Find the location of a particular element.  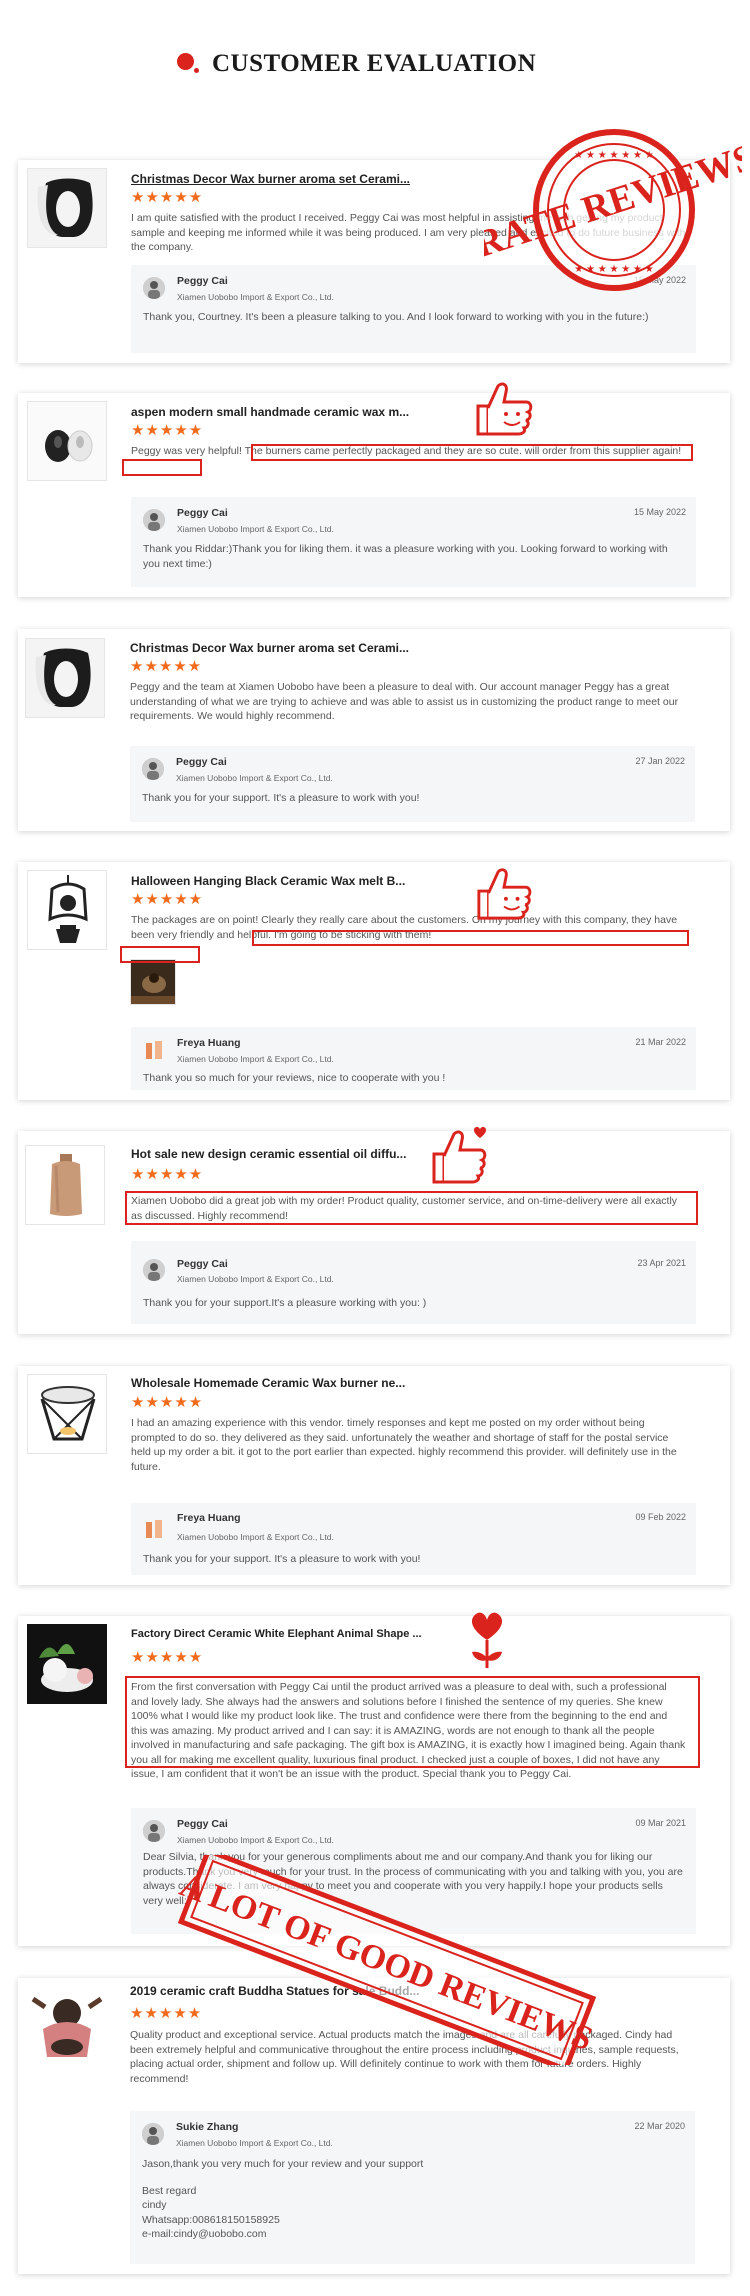

reply-date: 15 May 2022 is located at coordinates (659, 512).